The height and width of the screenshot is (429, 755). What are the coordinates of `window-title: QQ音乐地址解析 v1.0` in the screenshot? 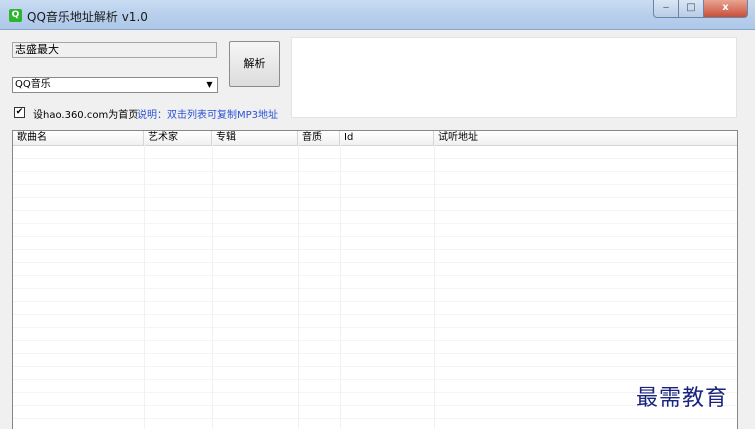 It's located at (87, 17).